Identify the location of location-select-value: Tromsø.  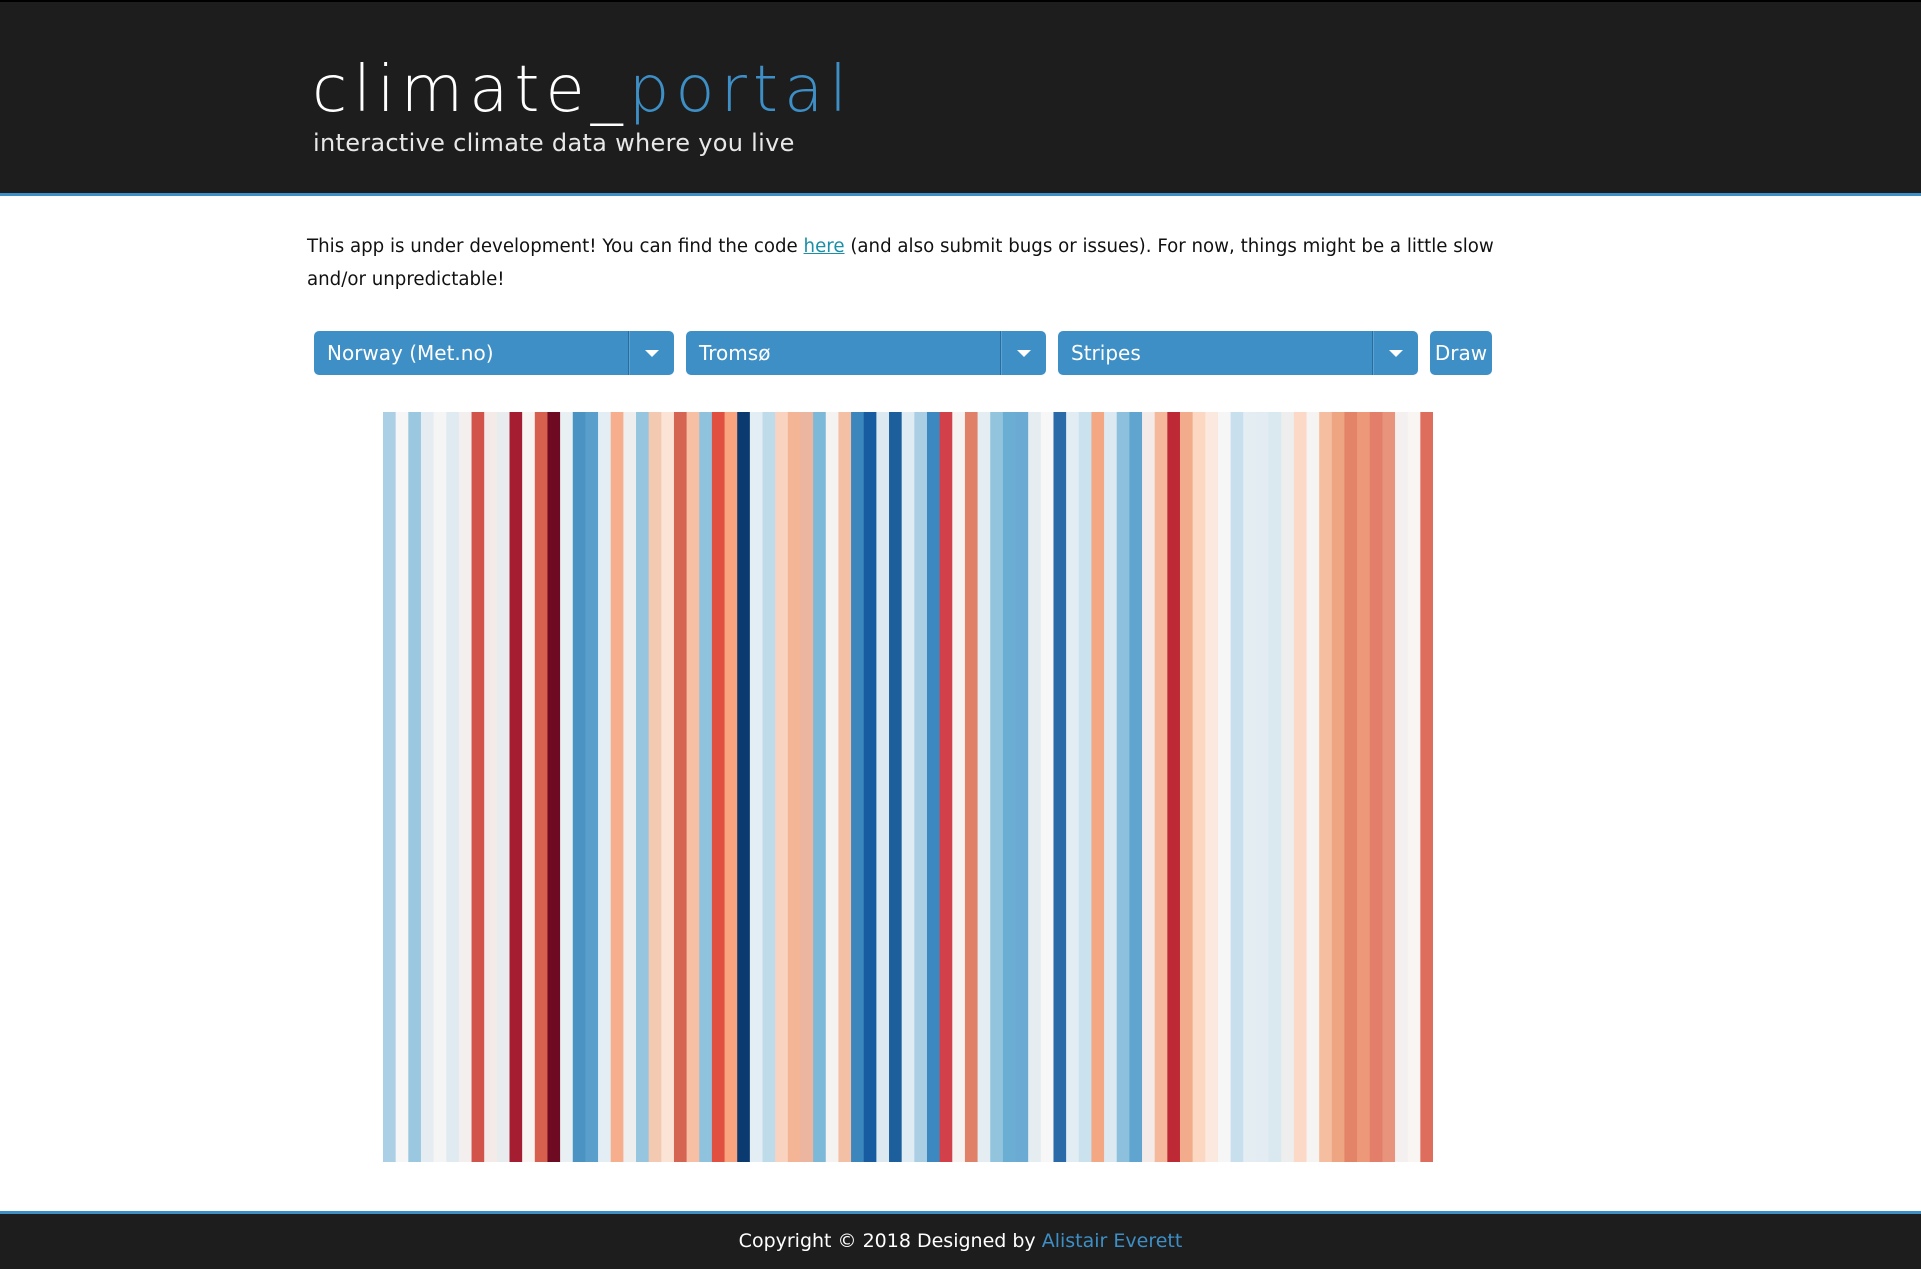
(735, 353).